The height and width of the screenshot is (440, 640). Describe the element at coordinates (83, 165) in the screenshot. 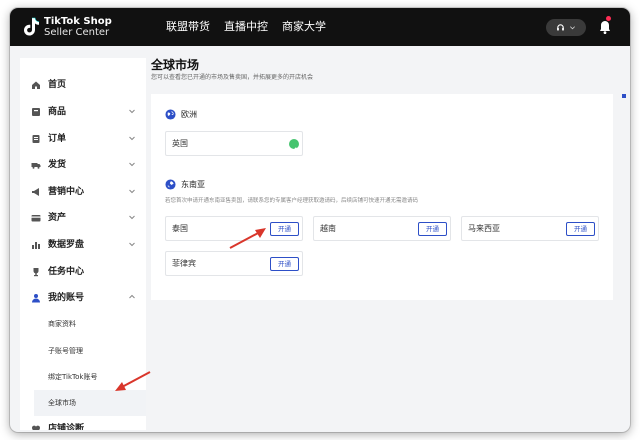

I see `sidebar-item-shipping: 发货` at that location.